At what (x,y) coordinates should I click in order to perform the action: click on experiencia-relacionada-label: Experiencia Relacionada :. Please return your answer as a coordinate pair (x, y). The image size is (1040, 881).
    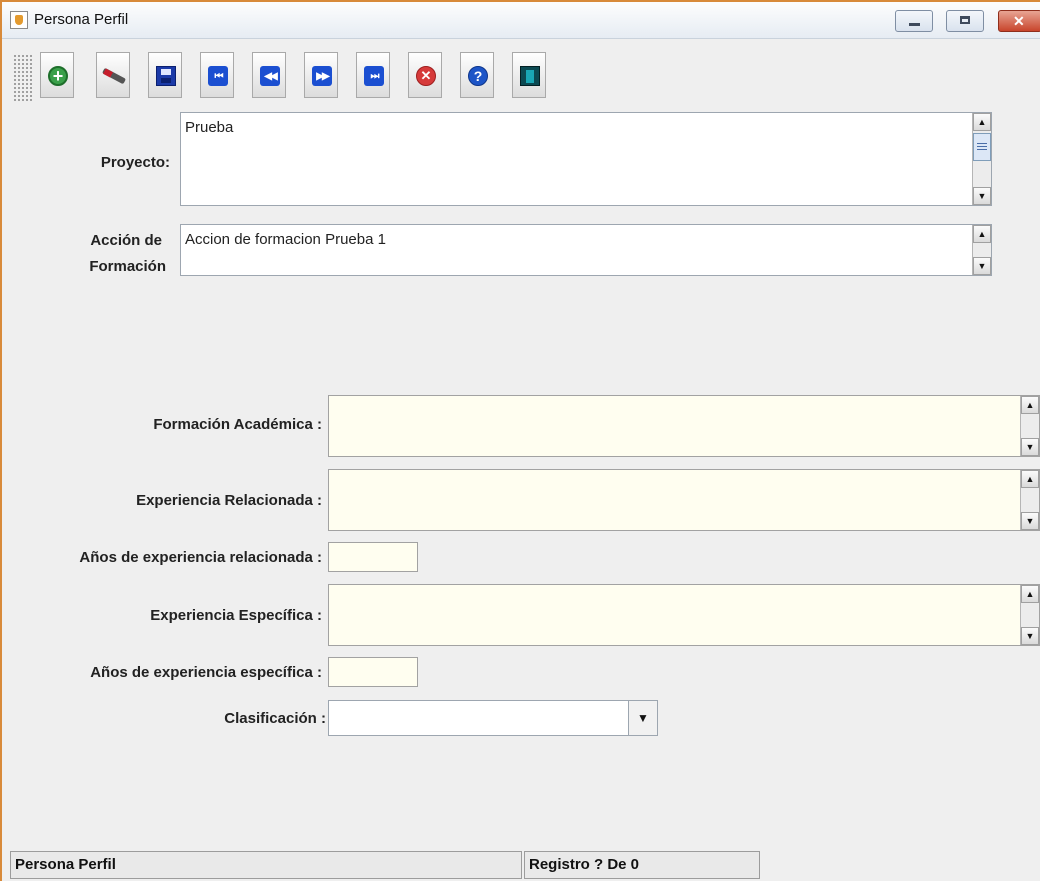
    Looking at the image, I should click on (229, 500).